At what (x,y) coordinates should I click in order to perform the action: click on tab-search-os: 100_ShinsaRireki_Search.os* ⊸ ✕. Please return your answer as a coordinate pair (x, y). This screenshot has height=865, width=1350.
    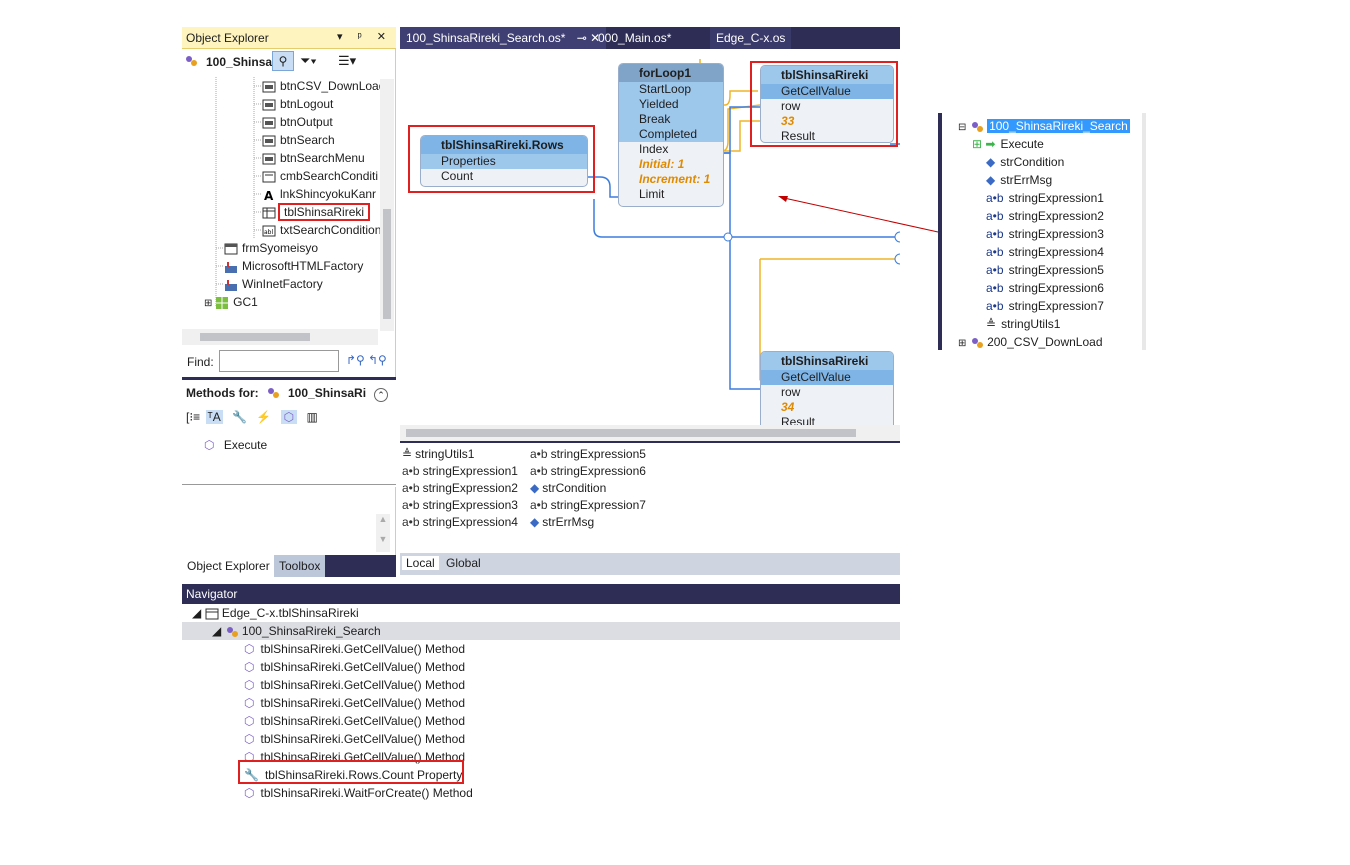
    Looking at the image, I should click on (503, 38).